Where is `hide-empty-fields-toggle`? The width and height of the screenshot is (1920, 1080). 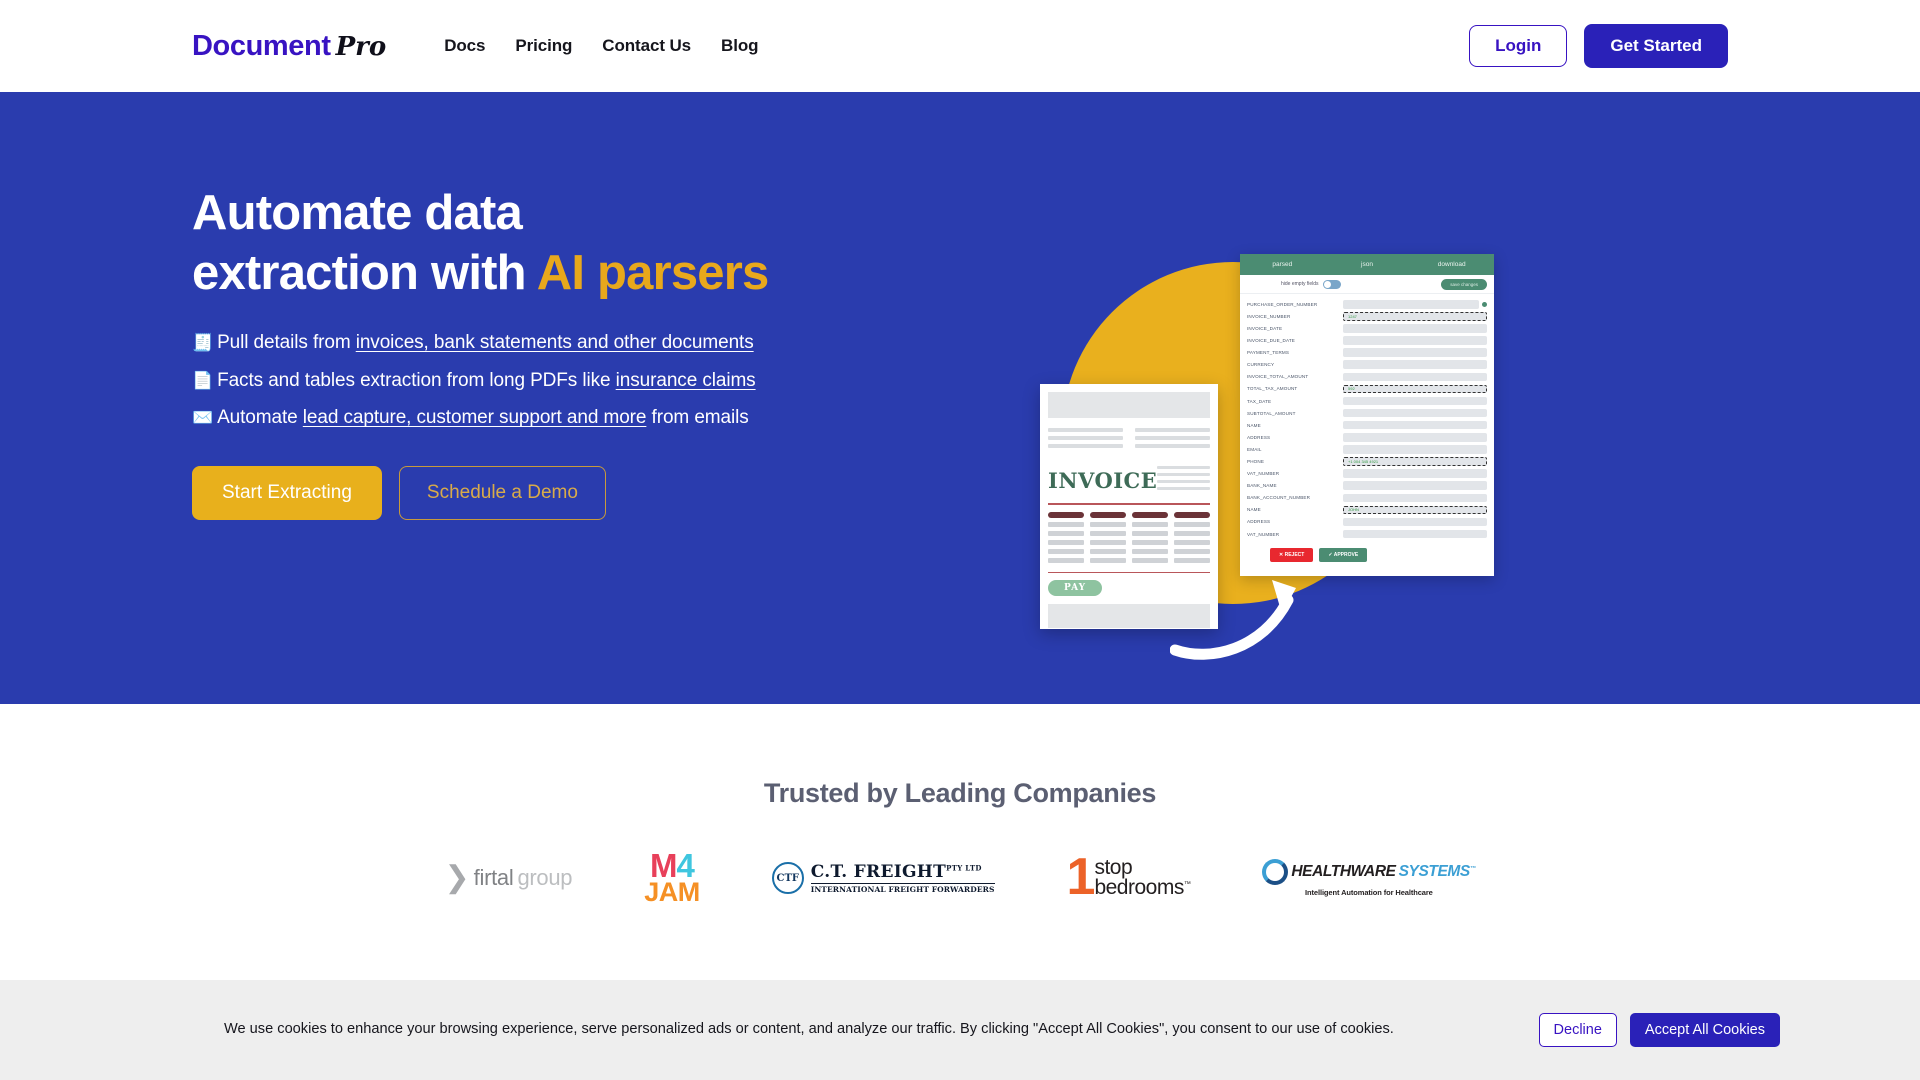 hide-empty-fields-toggle is located at coordinates (1331, 284).